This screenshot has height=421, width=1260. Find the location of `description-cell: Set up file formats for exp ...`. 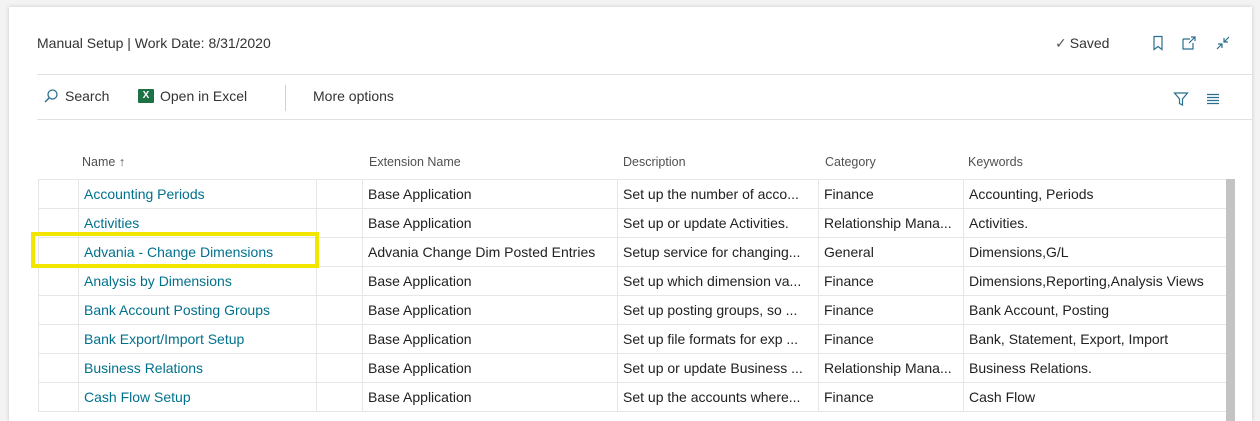

description-cell: Set up file formats for exp ... is located at coordinates (717, 339).